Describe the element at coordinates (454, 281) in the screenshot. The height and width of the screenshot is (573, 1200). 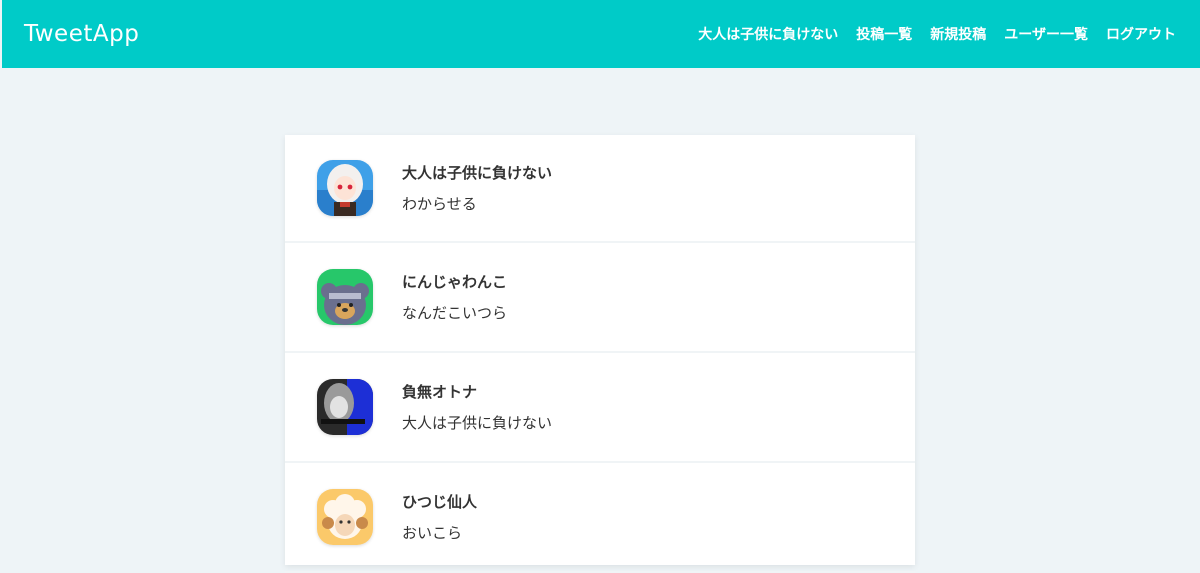
I see `post-user-name: にんじゃわんこ` at that location.